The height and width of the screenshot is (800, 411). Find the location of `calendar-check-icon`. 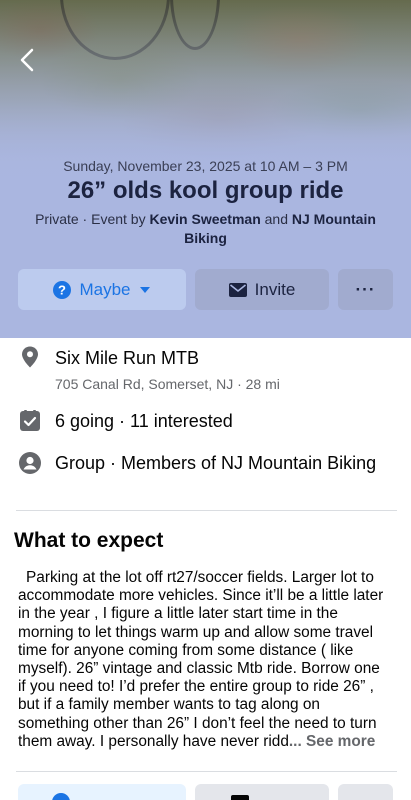

calendar-check-icon is located at coordinates (30, 420).